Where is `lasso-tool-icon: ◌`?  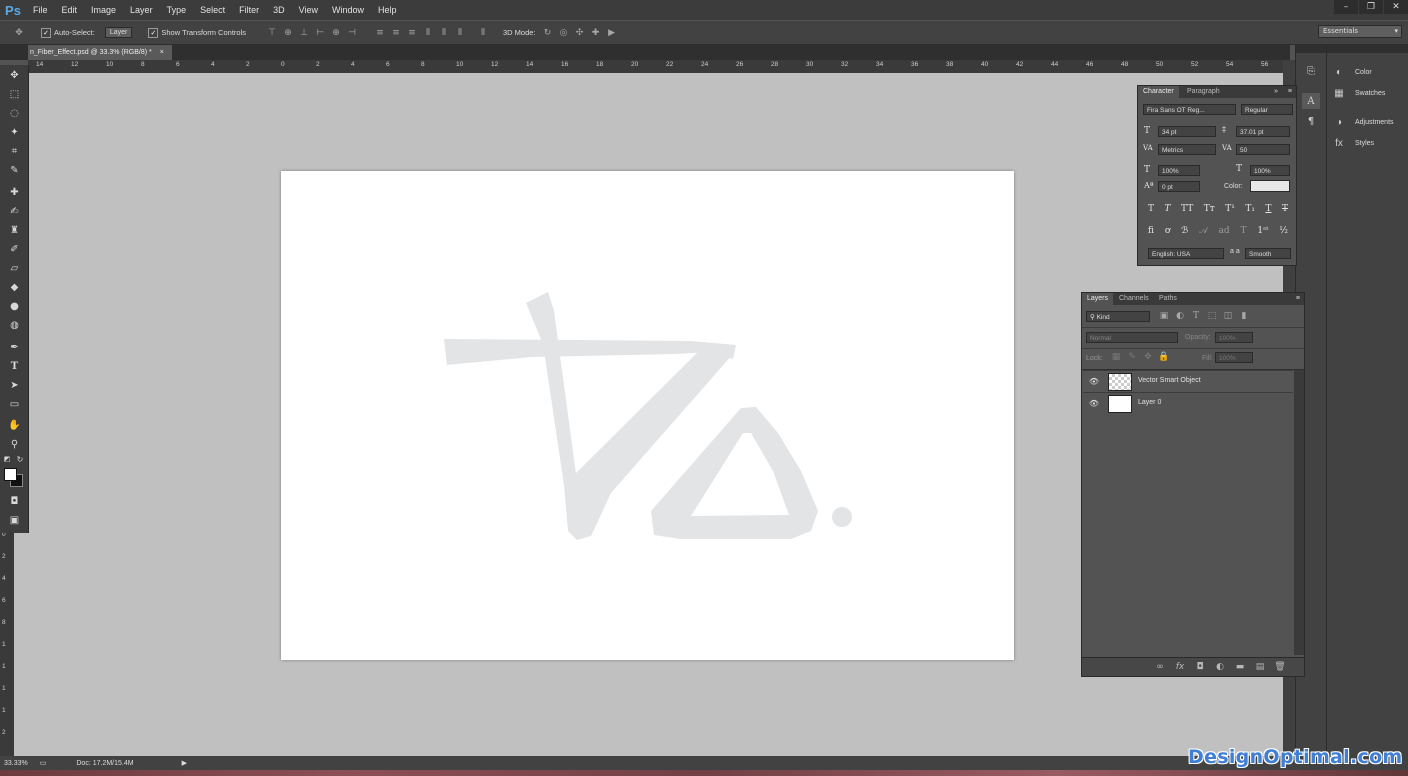 lasso-tool-icon: ◌ is located at coordinates (14, 113).